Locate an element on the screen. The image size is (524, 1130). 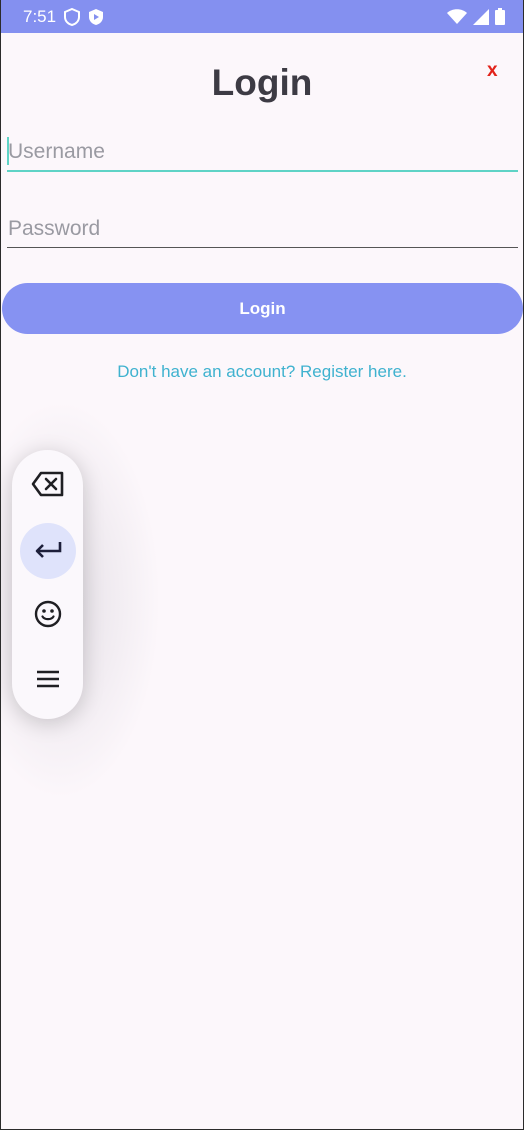
login-button: Login is located at coordinates (262, 308).